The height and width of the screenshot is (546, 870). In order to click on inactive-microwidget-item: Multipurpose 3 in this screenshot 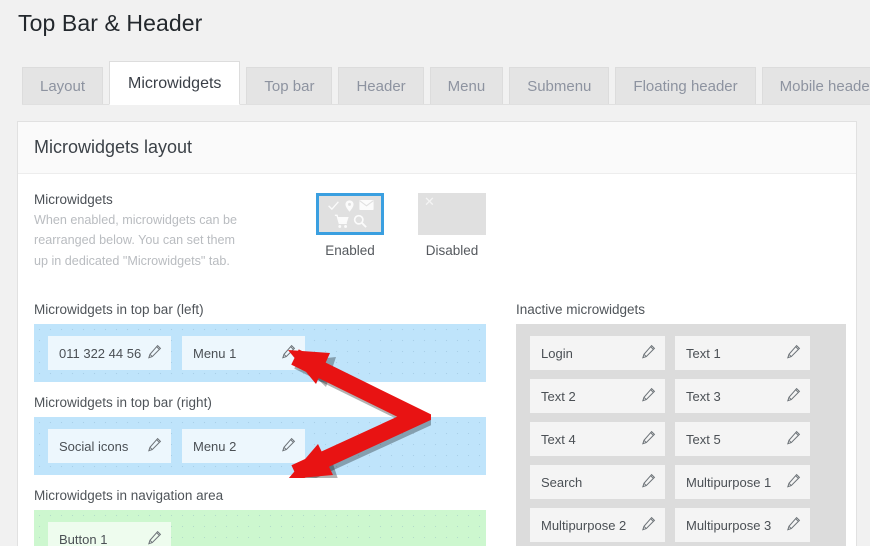, I will do `click(742, 525)`.